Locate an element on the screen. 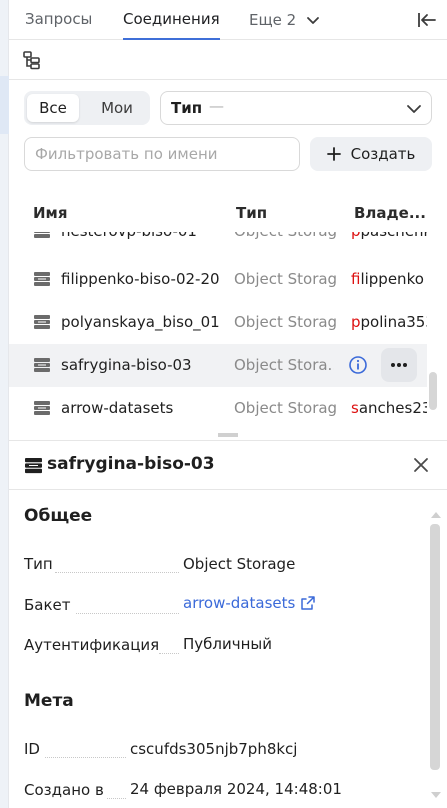  field-bucket-value: arrow-datasets is located at coordinates (249, 603).